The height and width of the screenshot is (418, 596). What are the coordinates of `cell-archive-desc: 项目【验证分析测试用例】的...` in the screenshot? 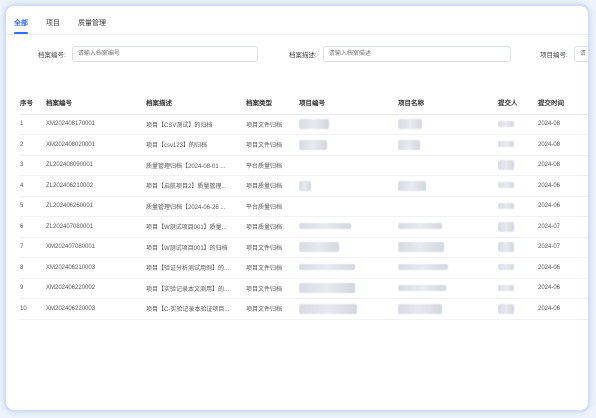 It's located at (196, 268).